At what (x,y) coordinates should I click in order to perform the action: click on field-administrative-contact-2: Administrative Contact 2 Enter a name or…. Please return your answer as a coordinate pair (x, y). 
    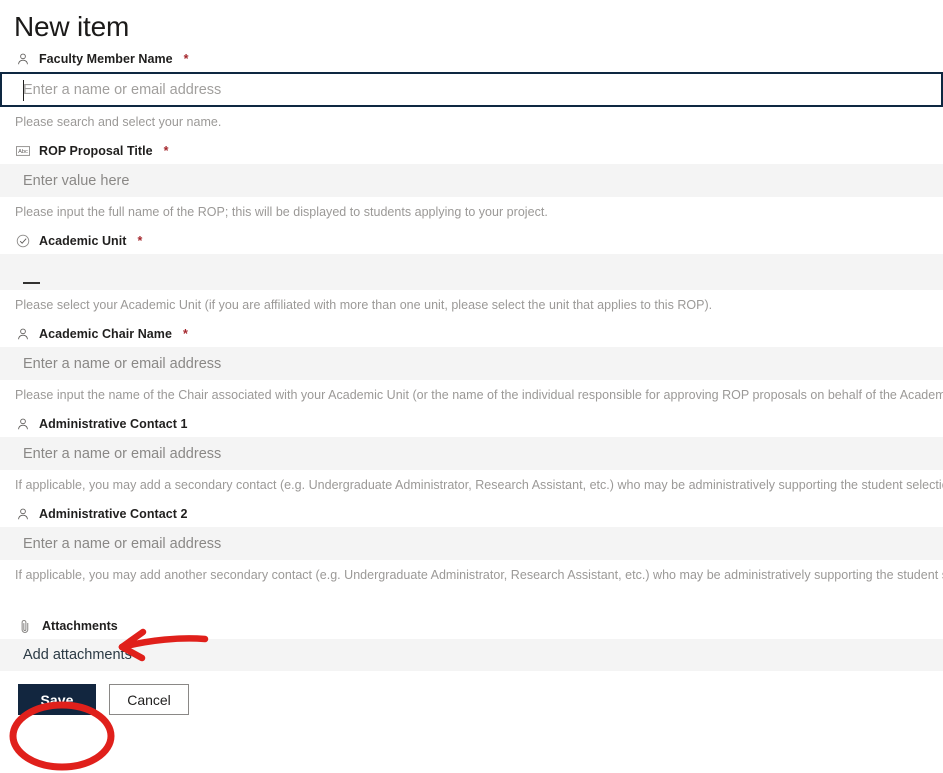
    Looking at the image, I should click on (471, 542).